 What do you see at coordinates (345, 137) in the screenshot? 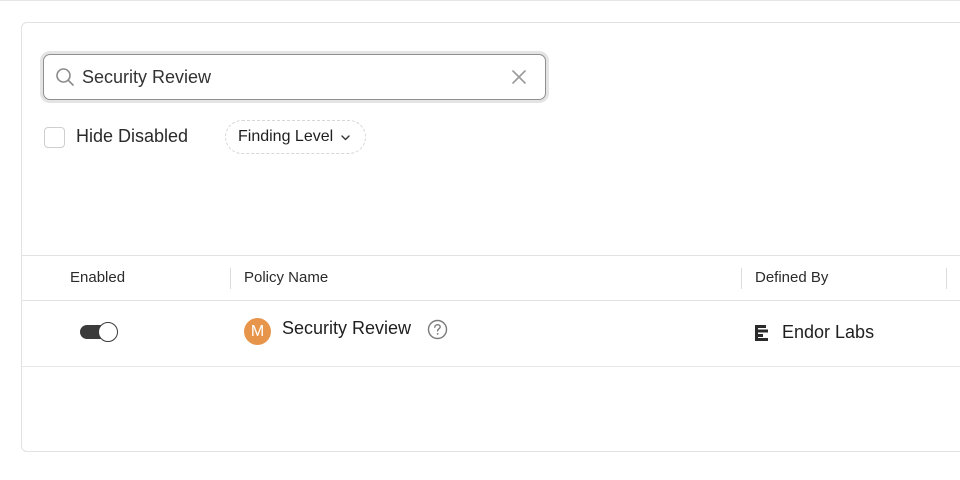
I see `chevron-down-icon` at bounding box center [345, 137].